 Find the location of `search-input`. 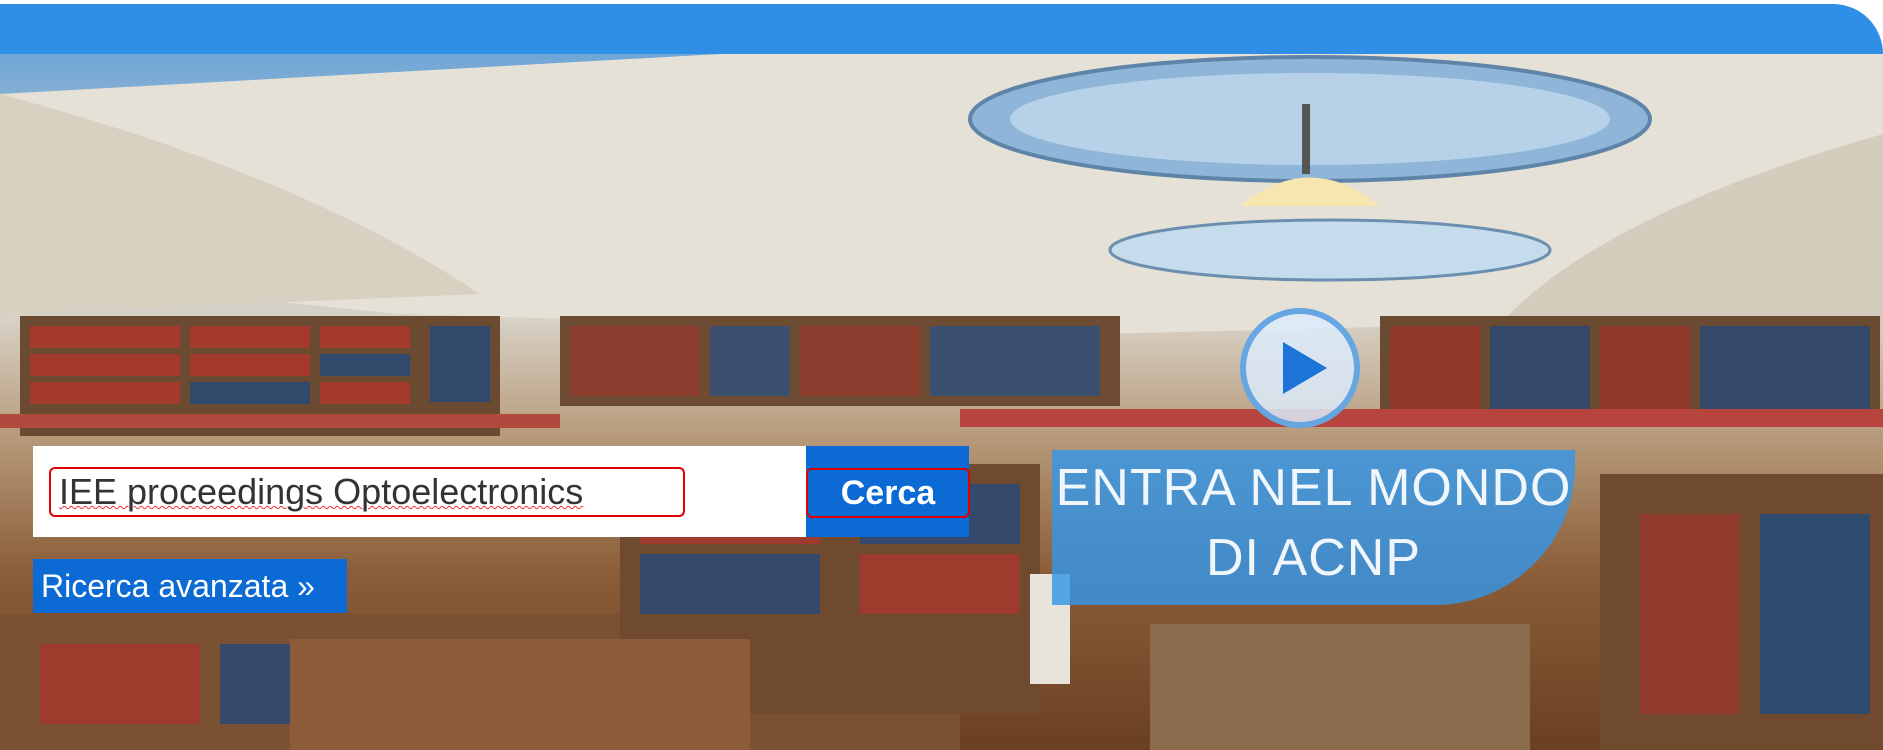

search-input is located at coordinates (367, 492).